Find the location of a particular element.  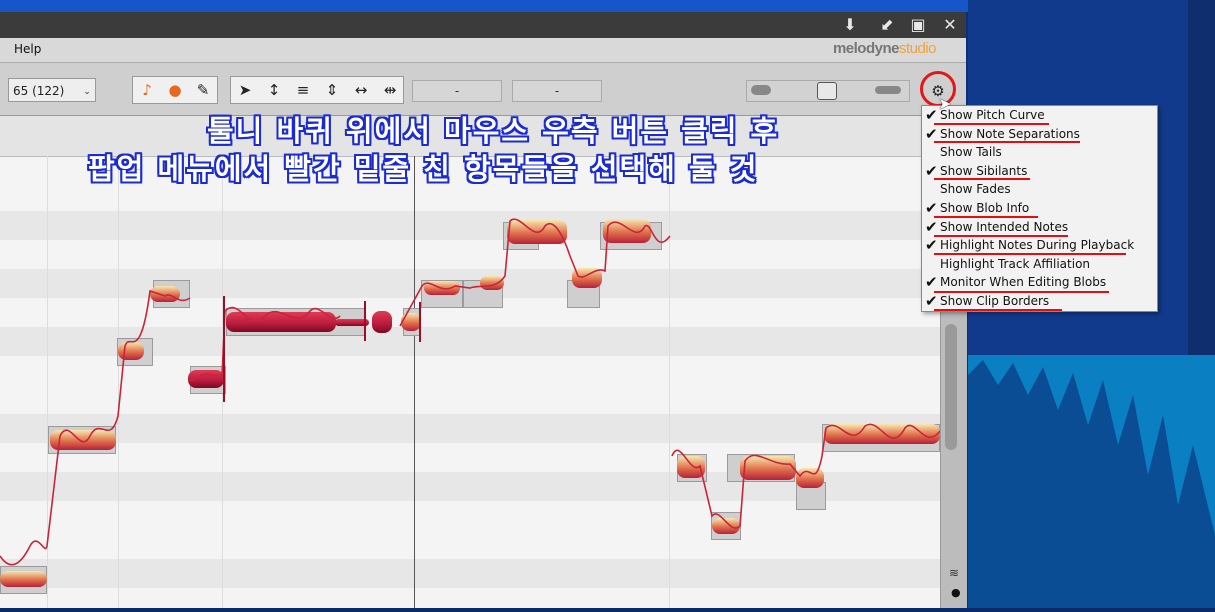

tool-group-main: ♪ ● ✎ is located at coordinates (175, 90).